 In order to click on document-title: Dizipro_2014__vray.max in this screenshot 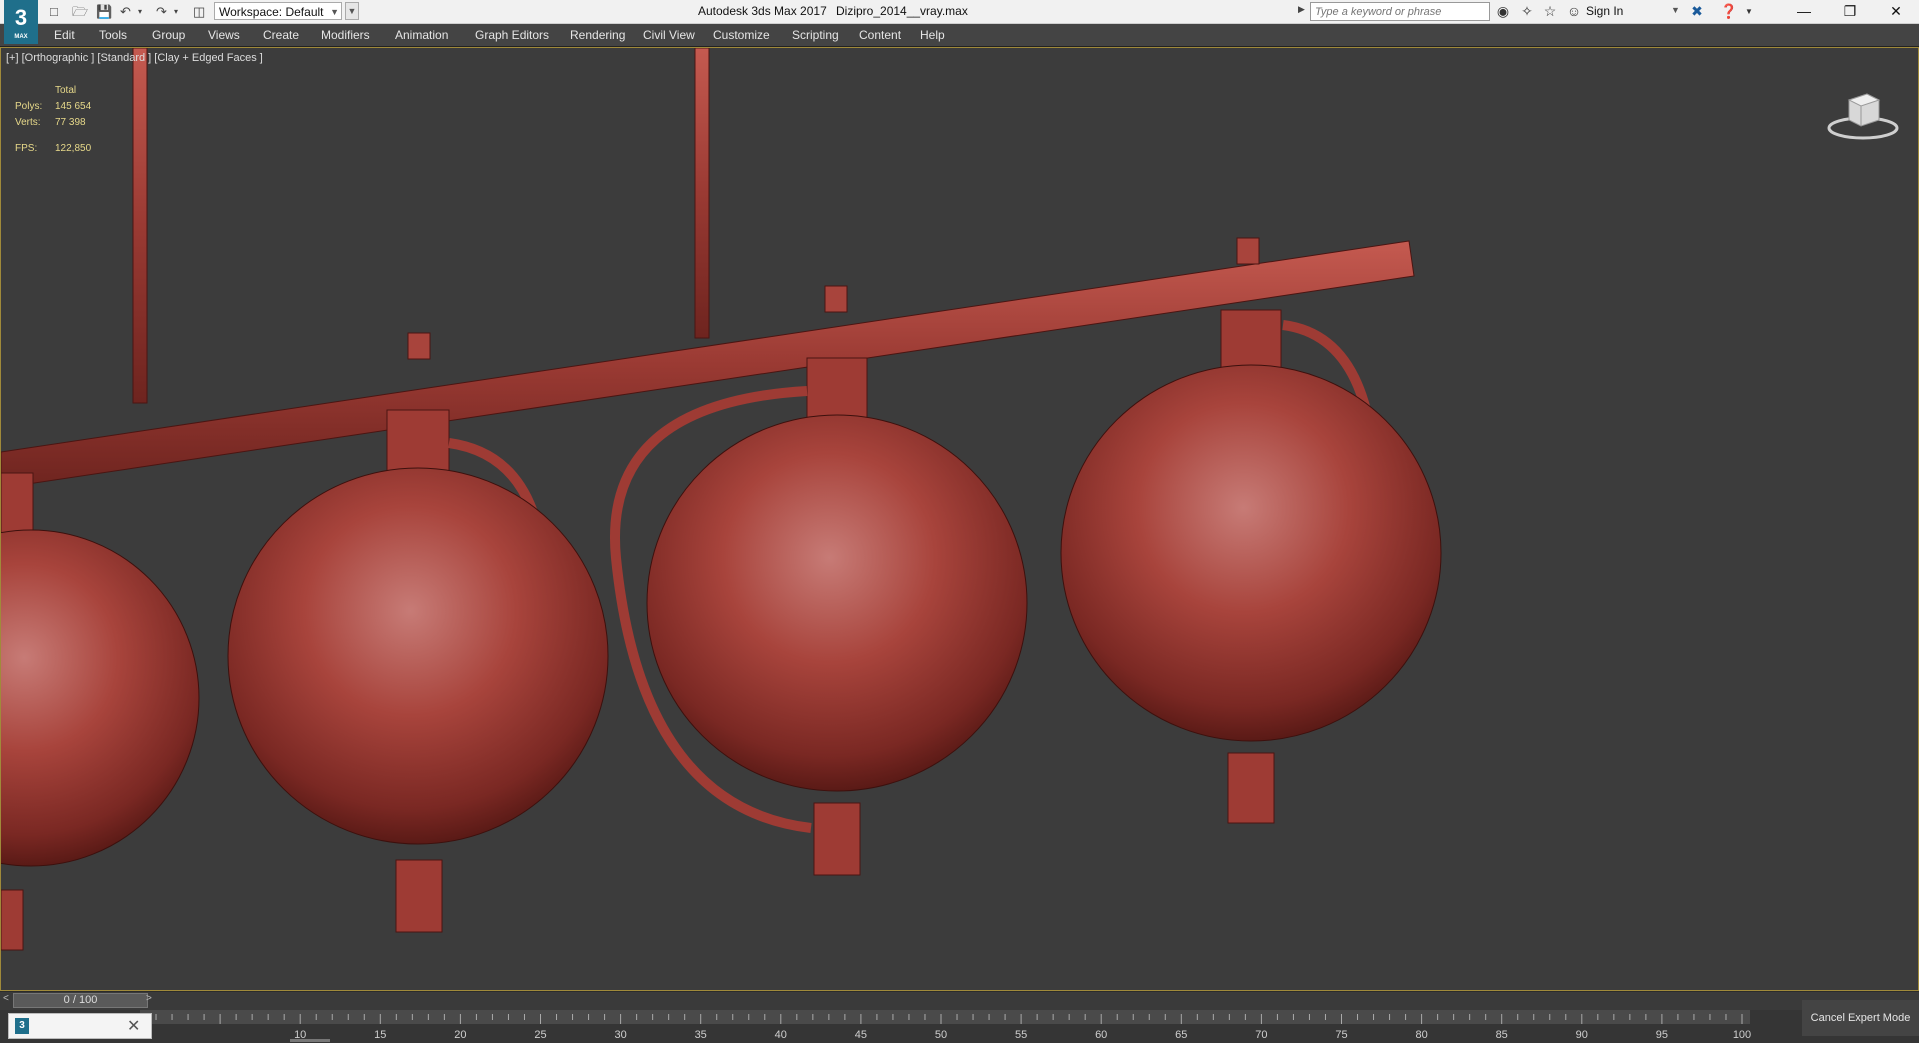, I will do `click(902, 11)`.